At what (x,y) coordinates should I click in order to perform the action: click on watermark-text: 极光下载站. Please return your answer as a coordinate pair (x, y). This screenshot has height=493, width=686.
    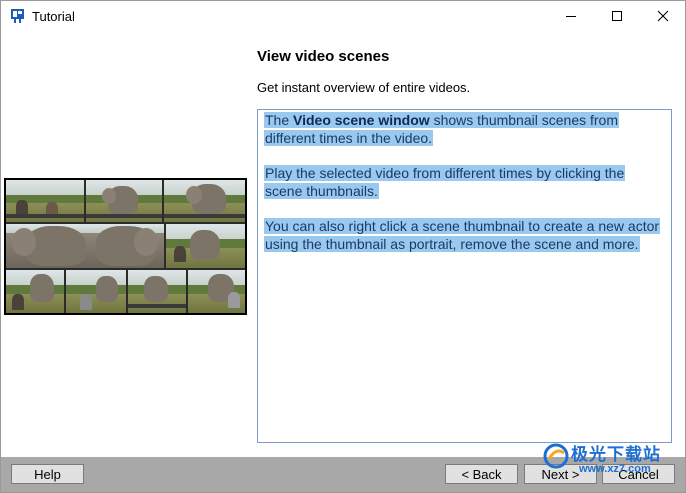
    Looking at the image, I should click on (616, 454).